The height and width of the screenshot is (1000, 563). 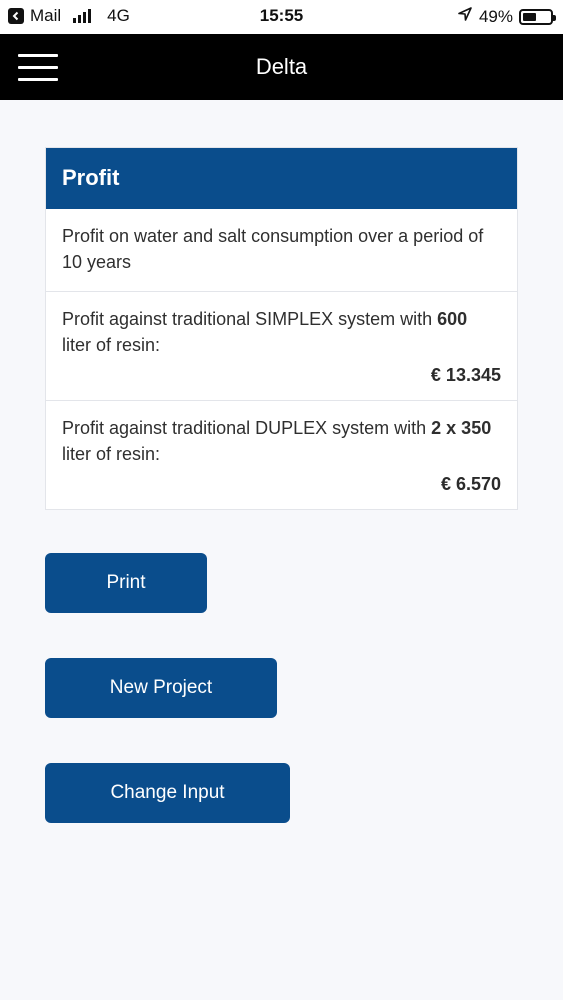 I want to click on duplex-profit-amount: € 6.570, so click(x=470, y=484).